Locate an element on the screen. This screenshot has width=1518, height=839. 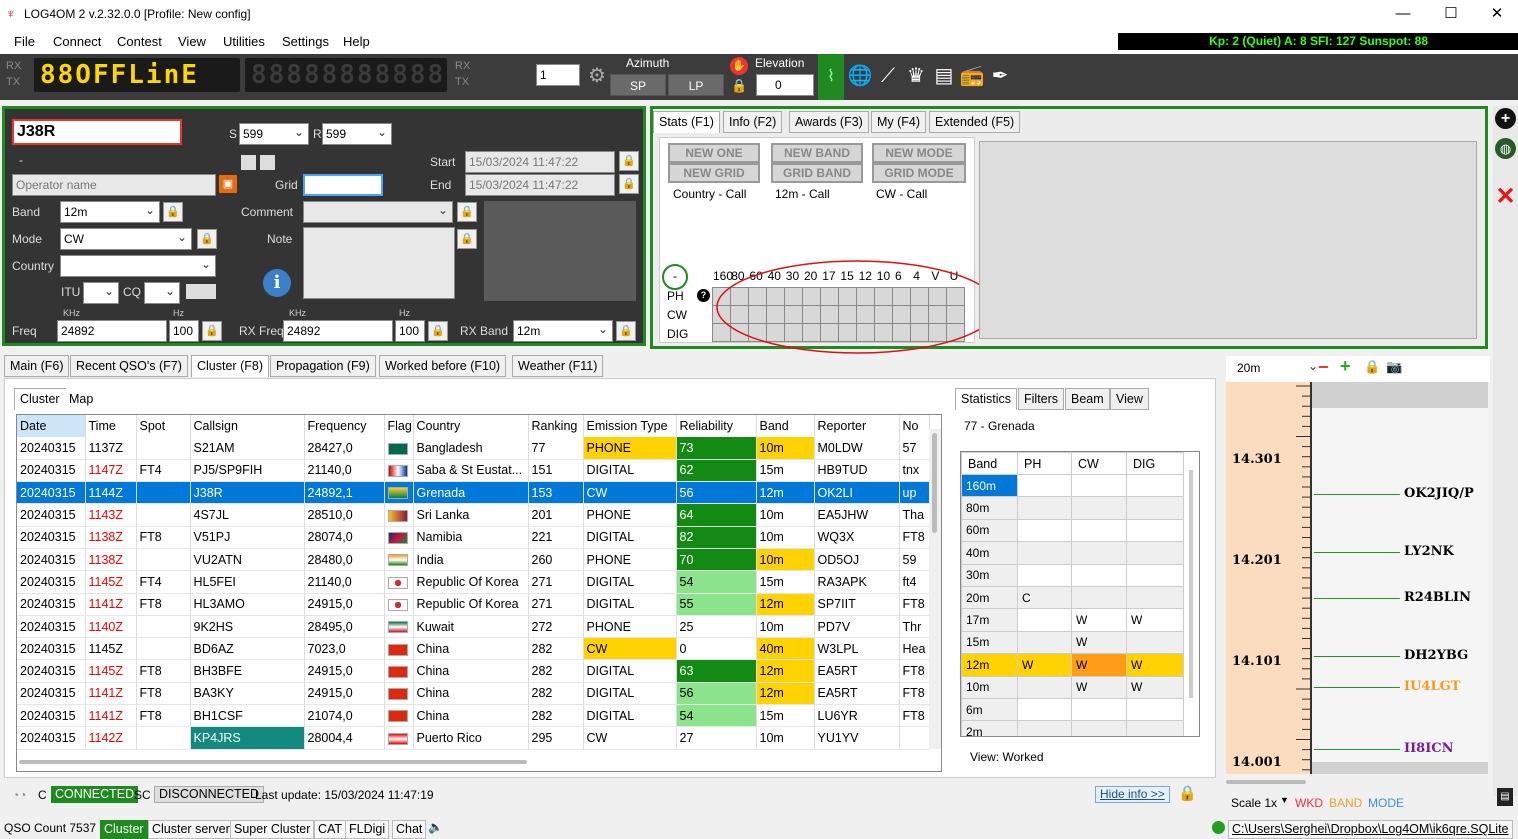
band-stats-row: 60m is located at coordinates (1072, 530).